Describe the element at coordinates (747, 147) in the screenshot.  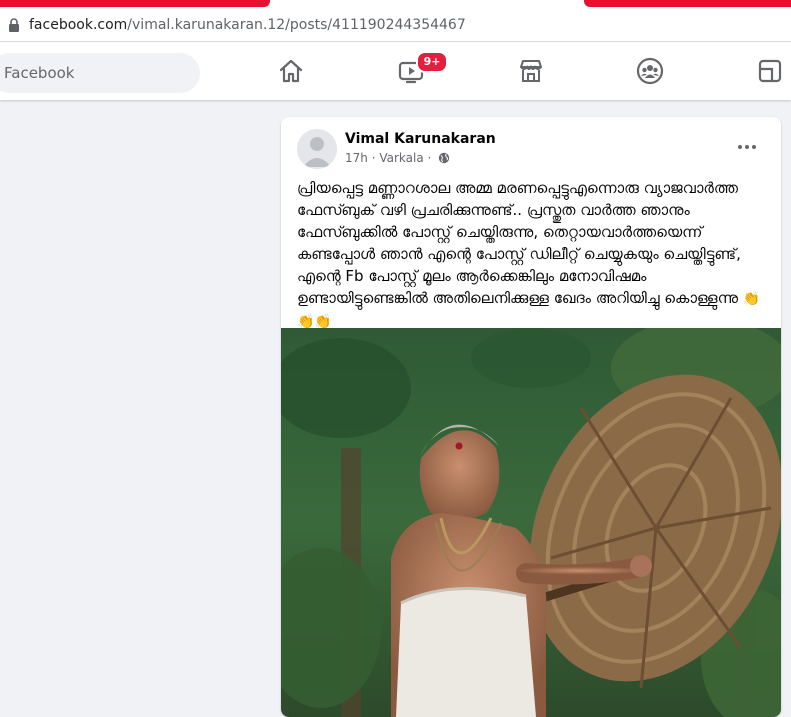
I see `more-options-icon` at that location.